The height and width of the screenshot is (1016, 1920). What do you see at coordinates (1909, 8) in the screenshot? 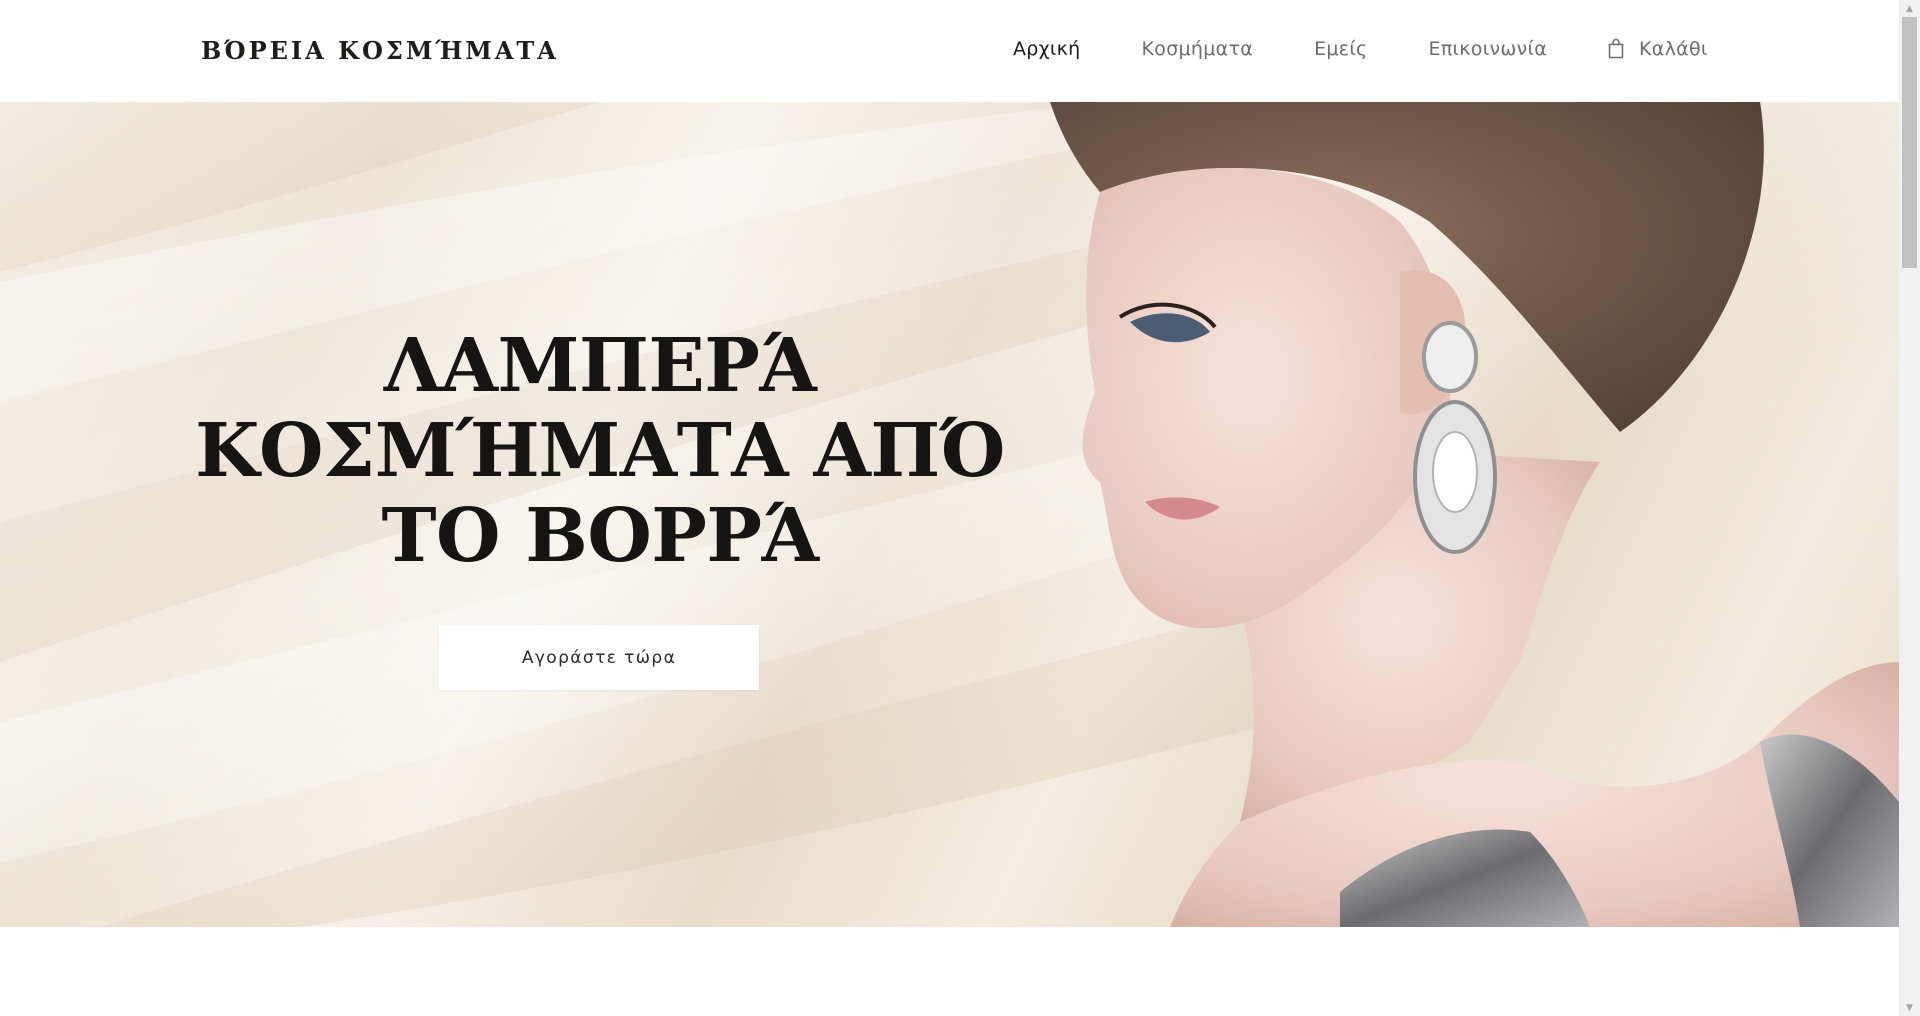
I see `scroll-up-arrow-icon: ▲` at bounding box center [1909, 8].